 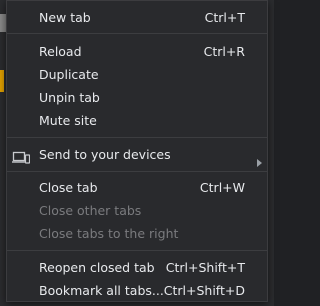 What do you see at coordinates (2, 81) in the screenshot?
I see `background-accent-mark` at bounding box center [2, 81].